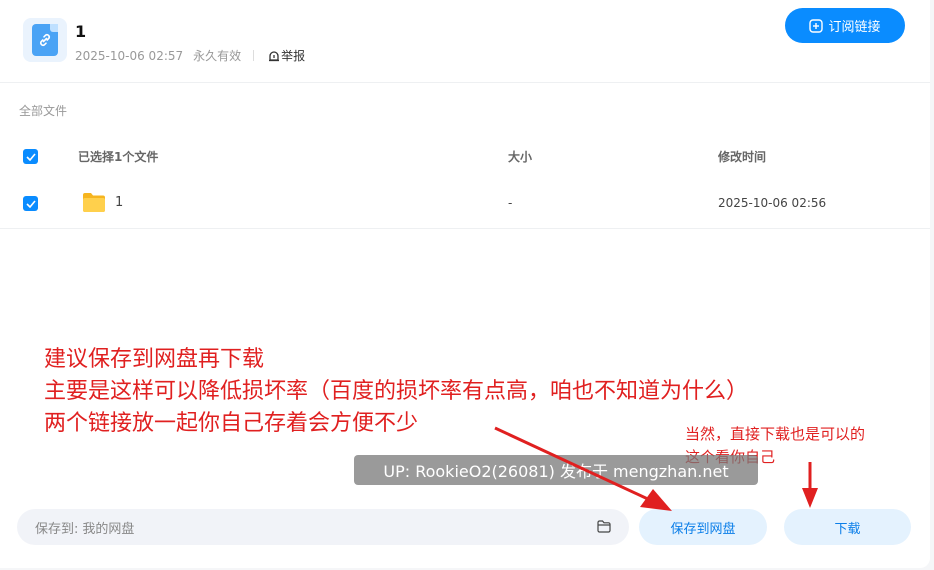 This screenshot has height=570, width=934. What do you see at coordinates (118, 157) in the screenshot?
I see `column-header-name: 已选择1个文件` at bounding box center [118, 157].